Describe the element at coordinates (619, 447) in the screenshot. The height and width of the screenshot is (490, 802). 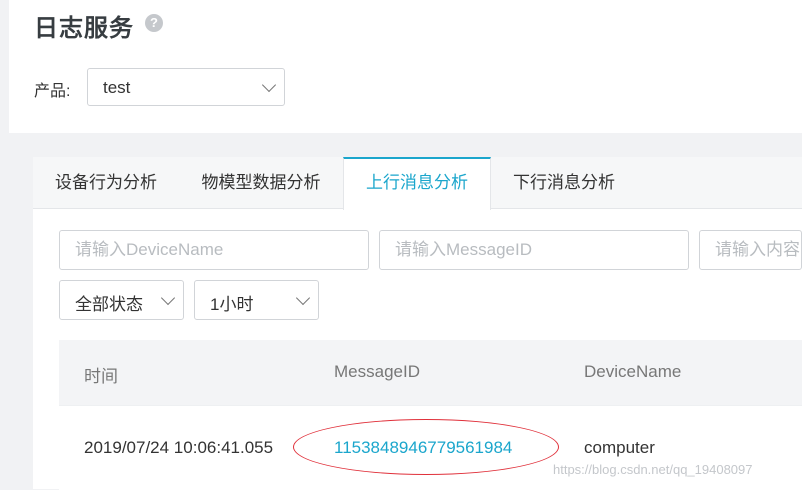
I see `cell-device-name: computer` at that location.